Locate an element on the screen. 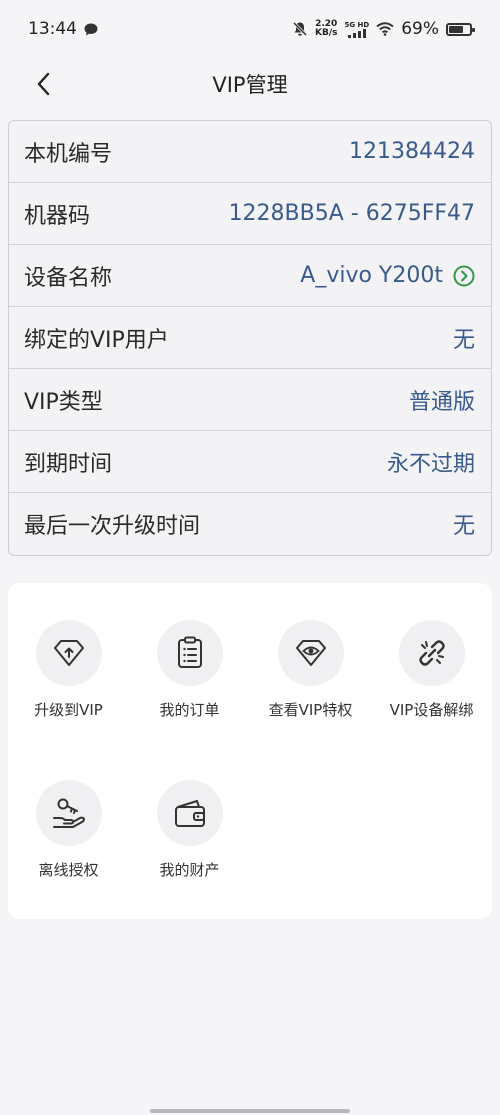 Image resolution: width=500 pixels, height=1115 pixels. device-number-value: 121384424 is located at coordinates (412, 151).